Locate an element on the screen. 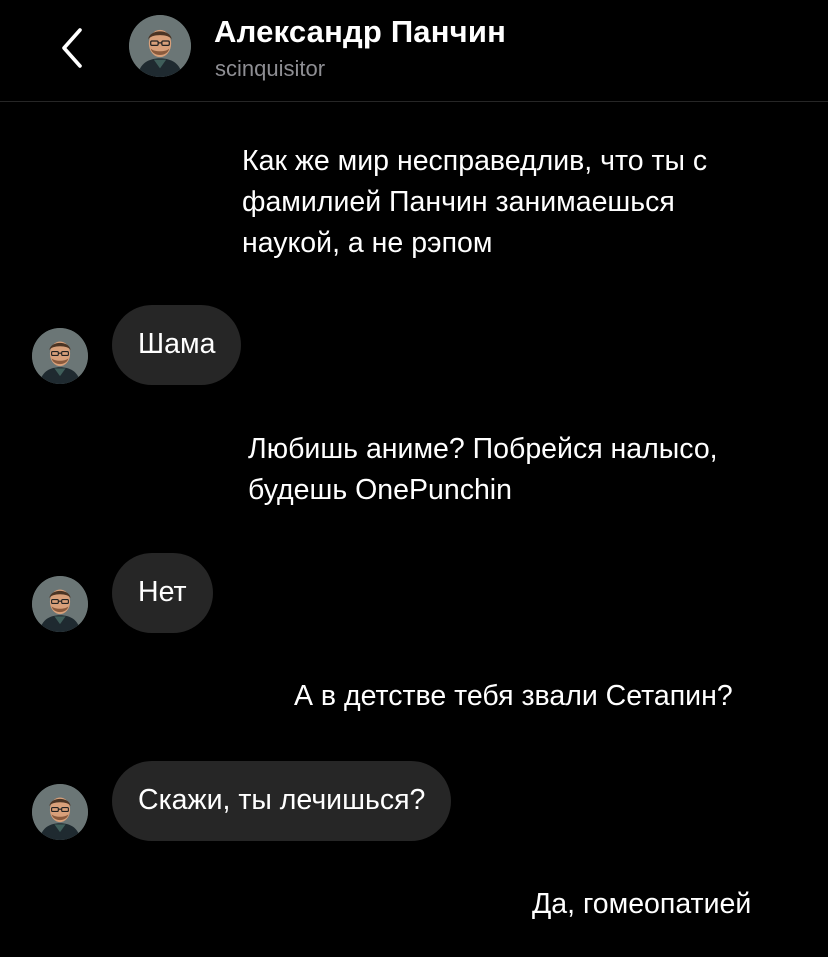 The height and width of the screenshot is (957, 828). incoming-message: Нет is located at coordinates (162, 593).